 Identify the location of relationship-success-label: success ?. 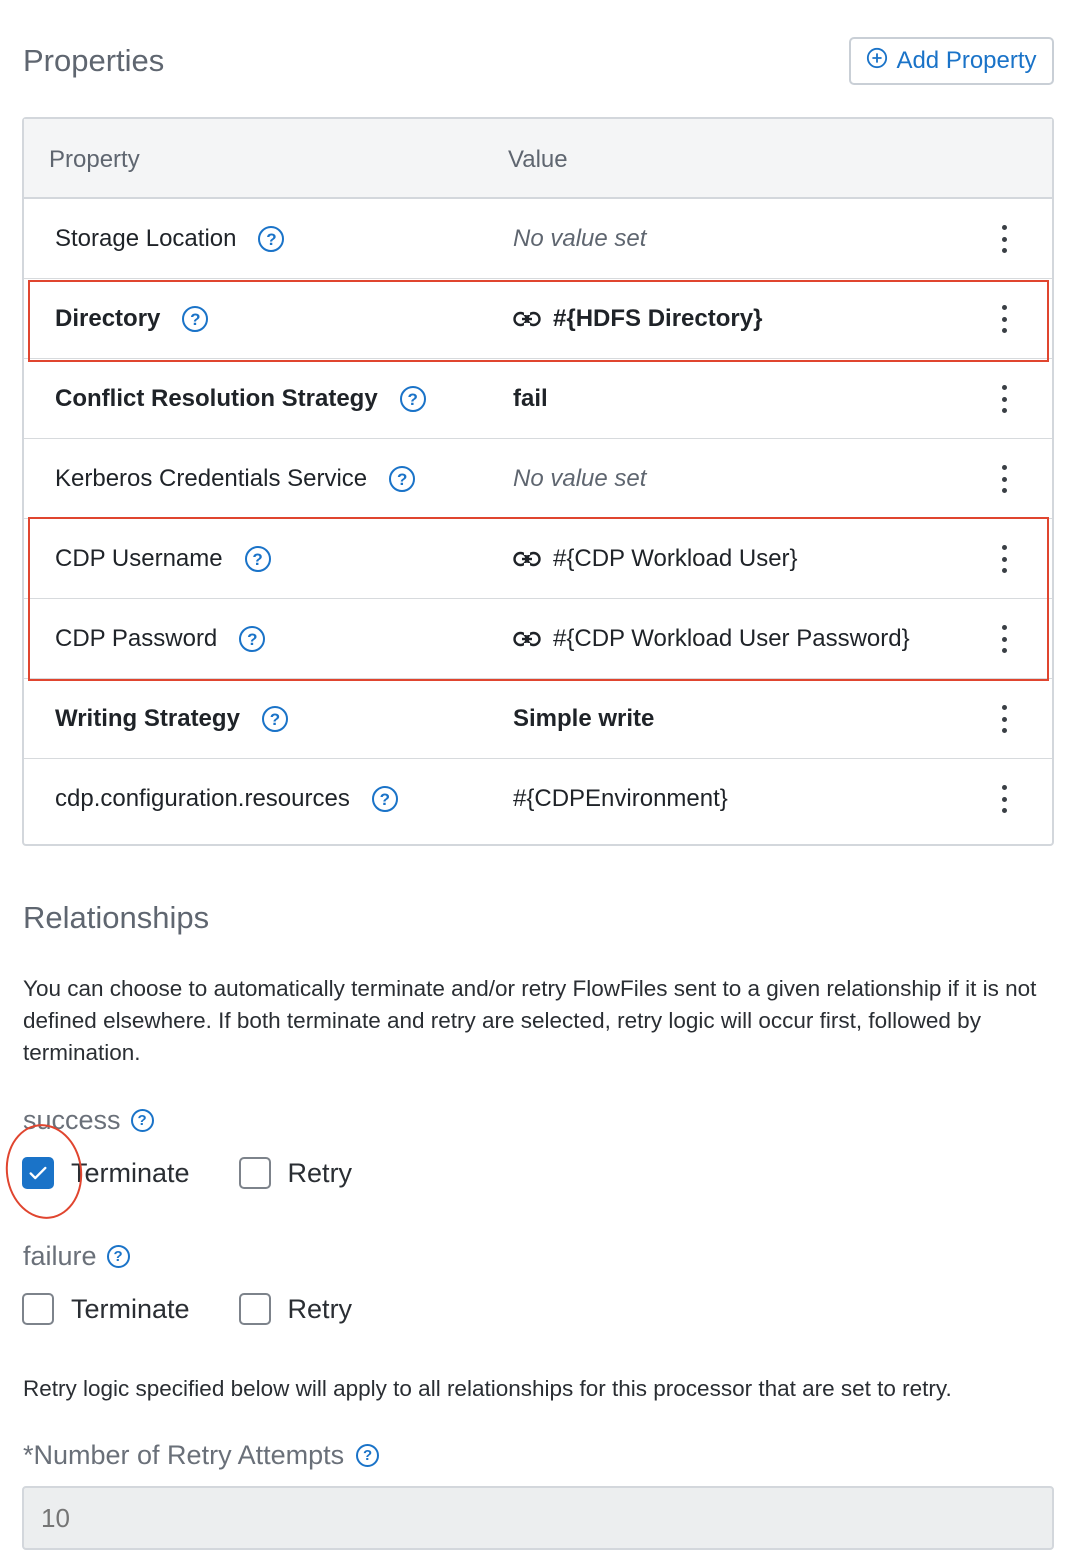
(88, 1120).